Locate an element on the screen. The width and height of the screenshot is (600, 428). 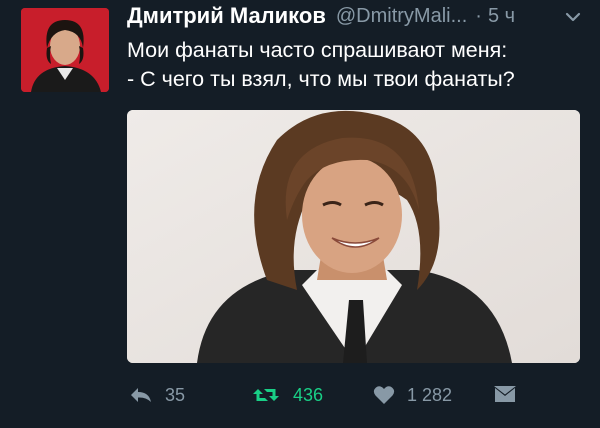
direct-message-icon is located at coordinates (511, 395).